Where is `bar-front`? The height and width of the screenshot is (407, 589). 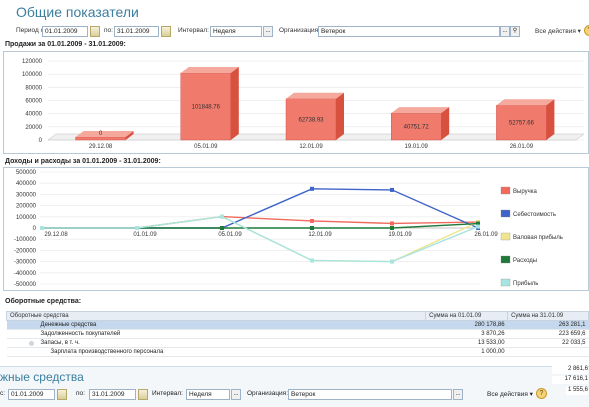
bar-front is located at coordinates (100, 138).